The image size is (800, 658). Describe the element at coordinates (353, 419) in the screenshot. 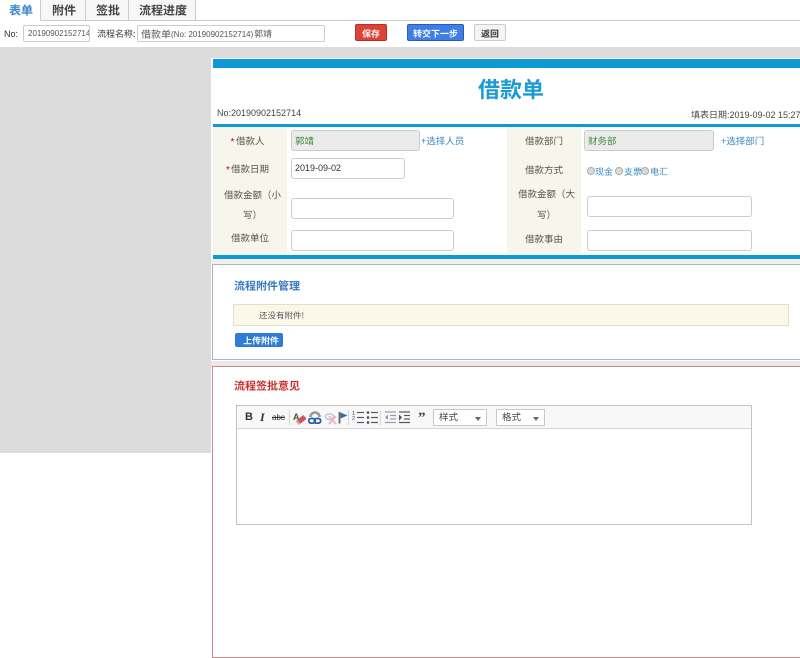

I see `svg-text: 2` at that location.